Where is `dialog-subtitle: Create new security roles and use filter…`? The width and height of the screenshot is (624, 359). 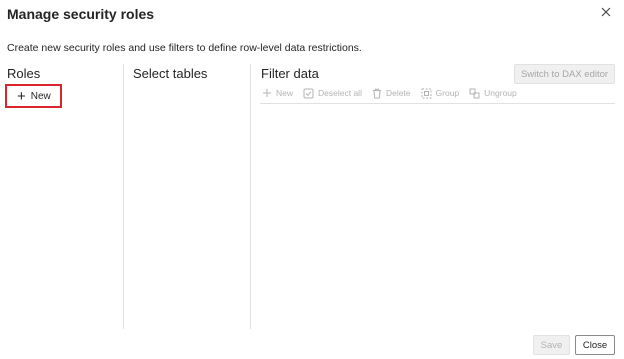
dialog-subtitle: Create new security roles and use filter… is located at coordinates (184, 48).